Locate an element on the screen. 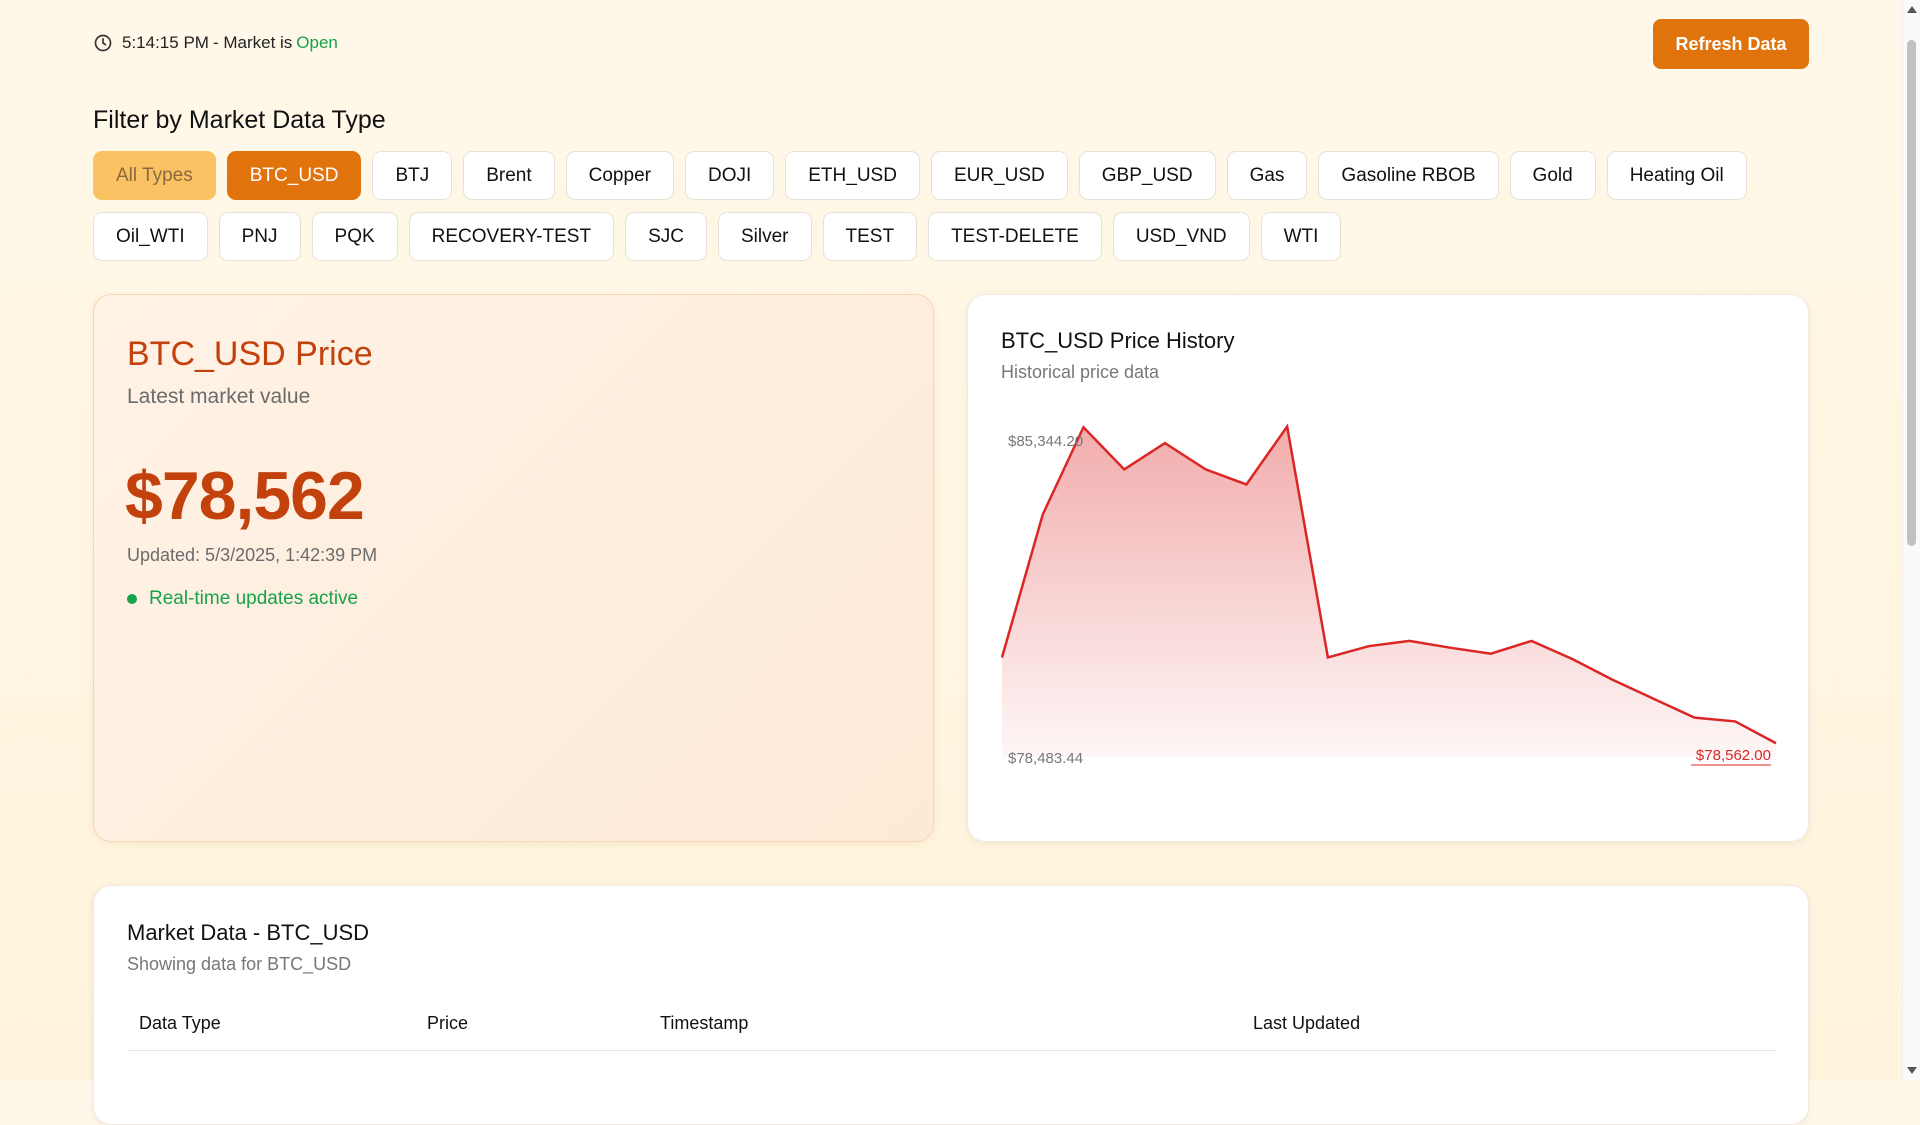 The height and width of the screenshot is (1125, 1920). price-subtitle: Latest market value is located at coordinates (219, 396).